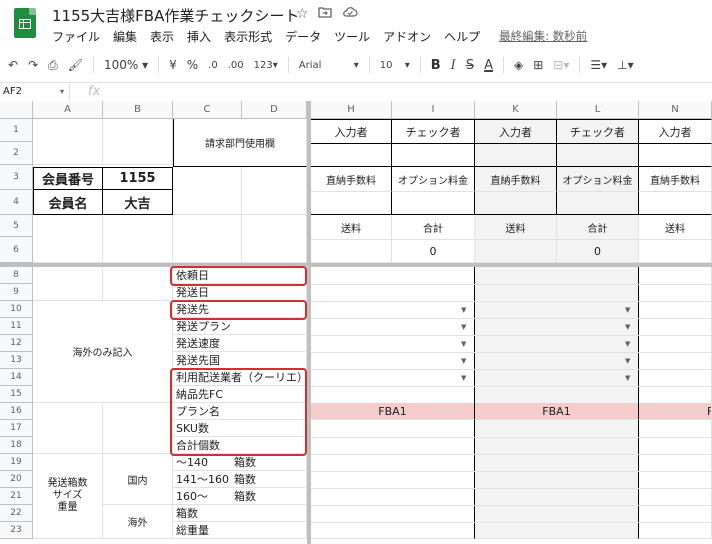 This screenshot has height=544, width=712. Describe the element at coordinates (16, 326) in the screenshot. I see `row-header: 11` at that location.